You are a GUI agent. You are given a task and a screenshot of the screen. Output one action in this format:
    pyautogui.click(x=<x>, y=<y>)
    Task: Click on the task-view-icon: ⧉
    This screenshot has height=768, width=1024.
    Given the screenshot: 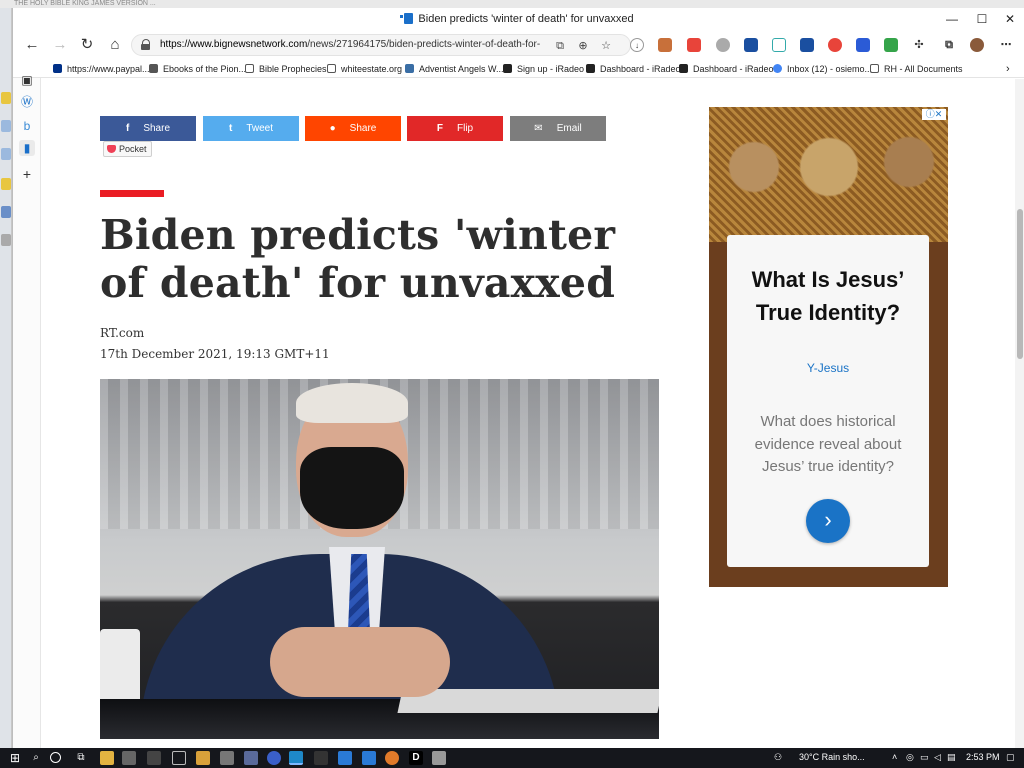 What is the action you would take?
    pyautogui.click(x=81, y=758)
    